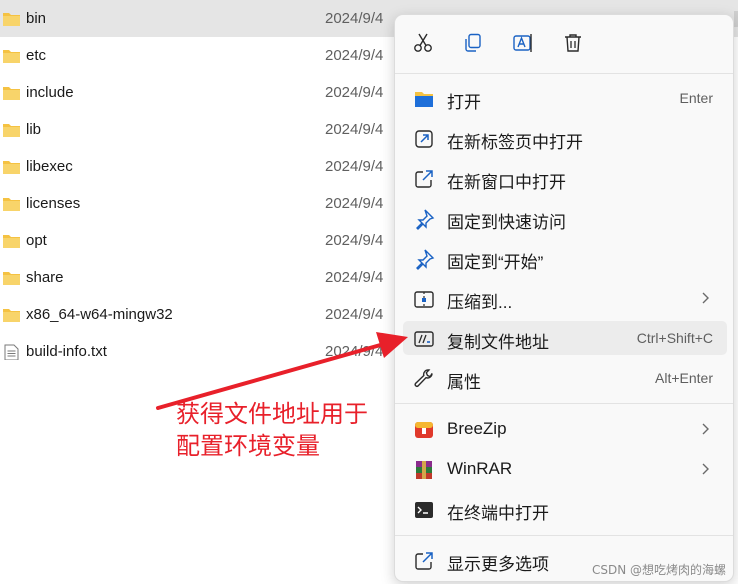 The width and height of the screenshot is (738, 584). I want to click on delete-icon, so click(573, 43).